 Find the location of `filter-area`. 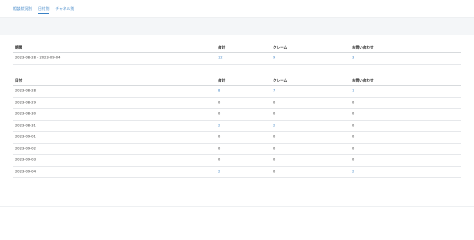

filter-area is located at coordinates (237, 26).